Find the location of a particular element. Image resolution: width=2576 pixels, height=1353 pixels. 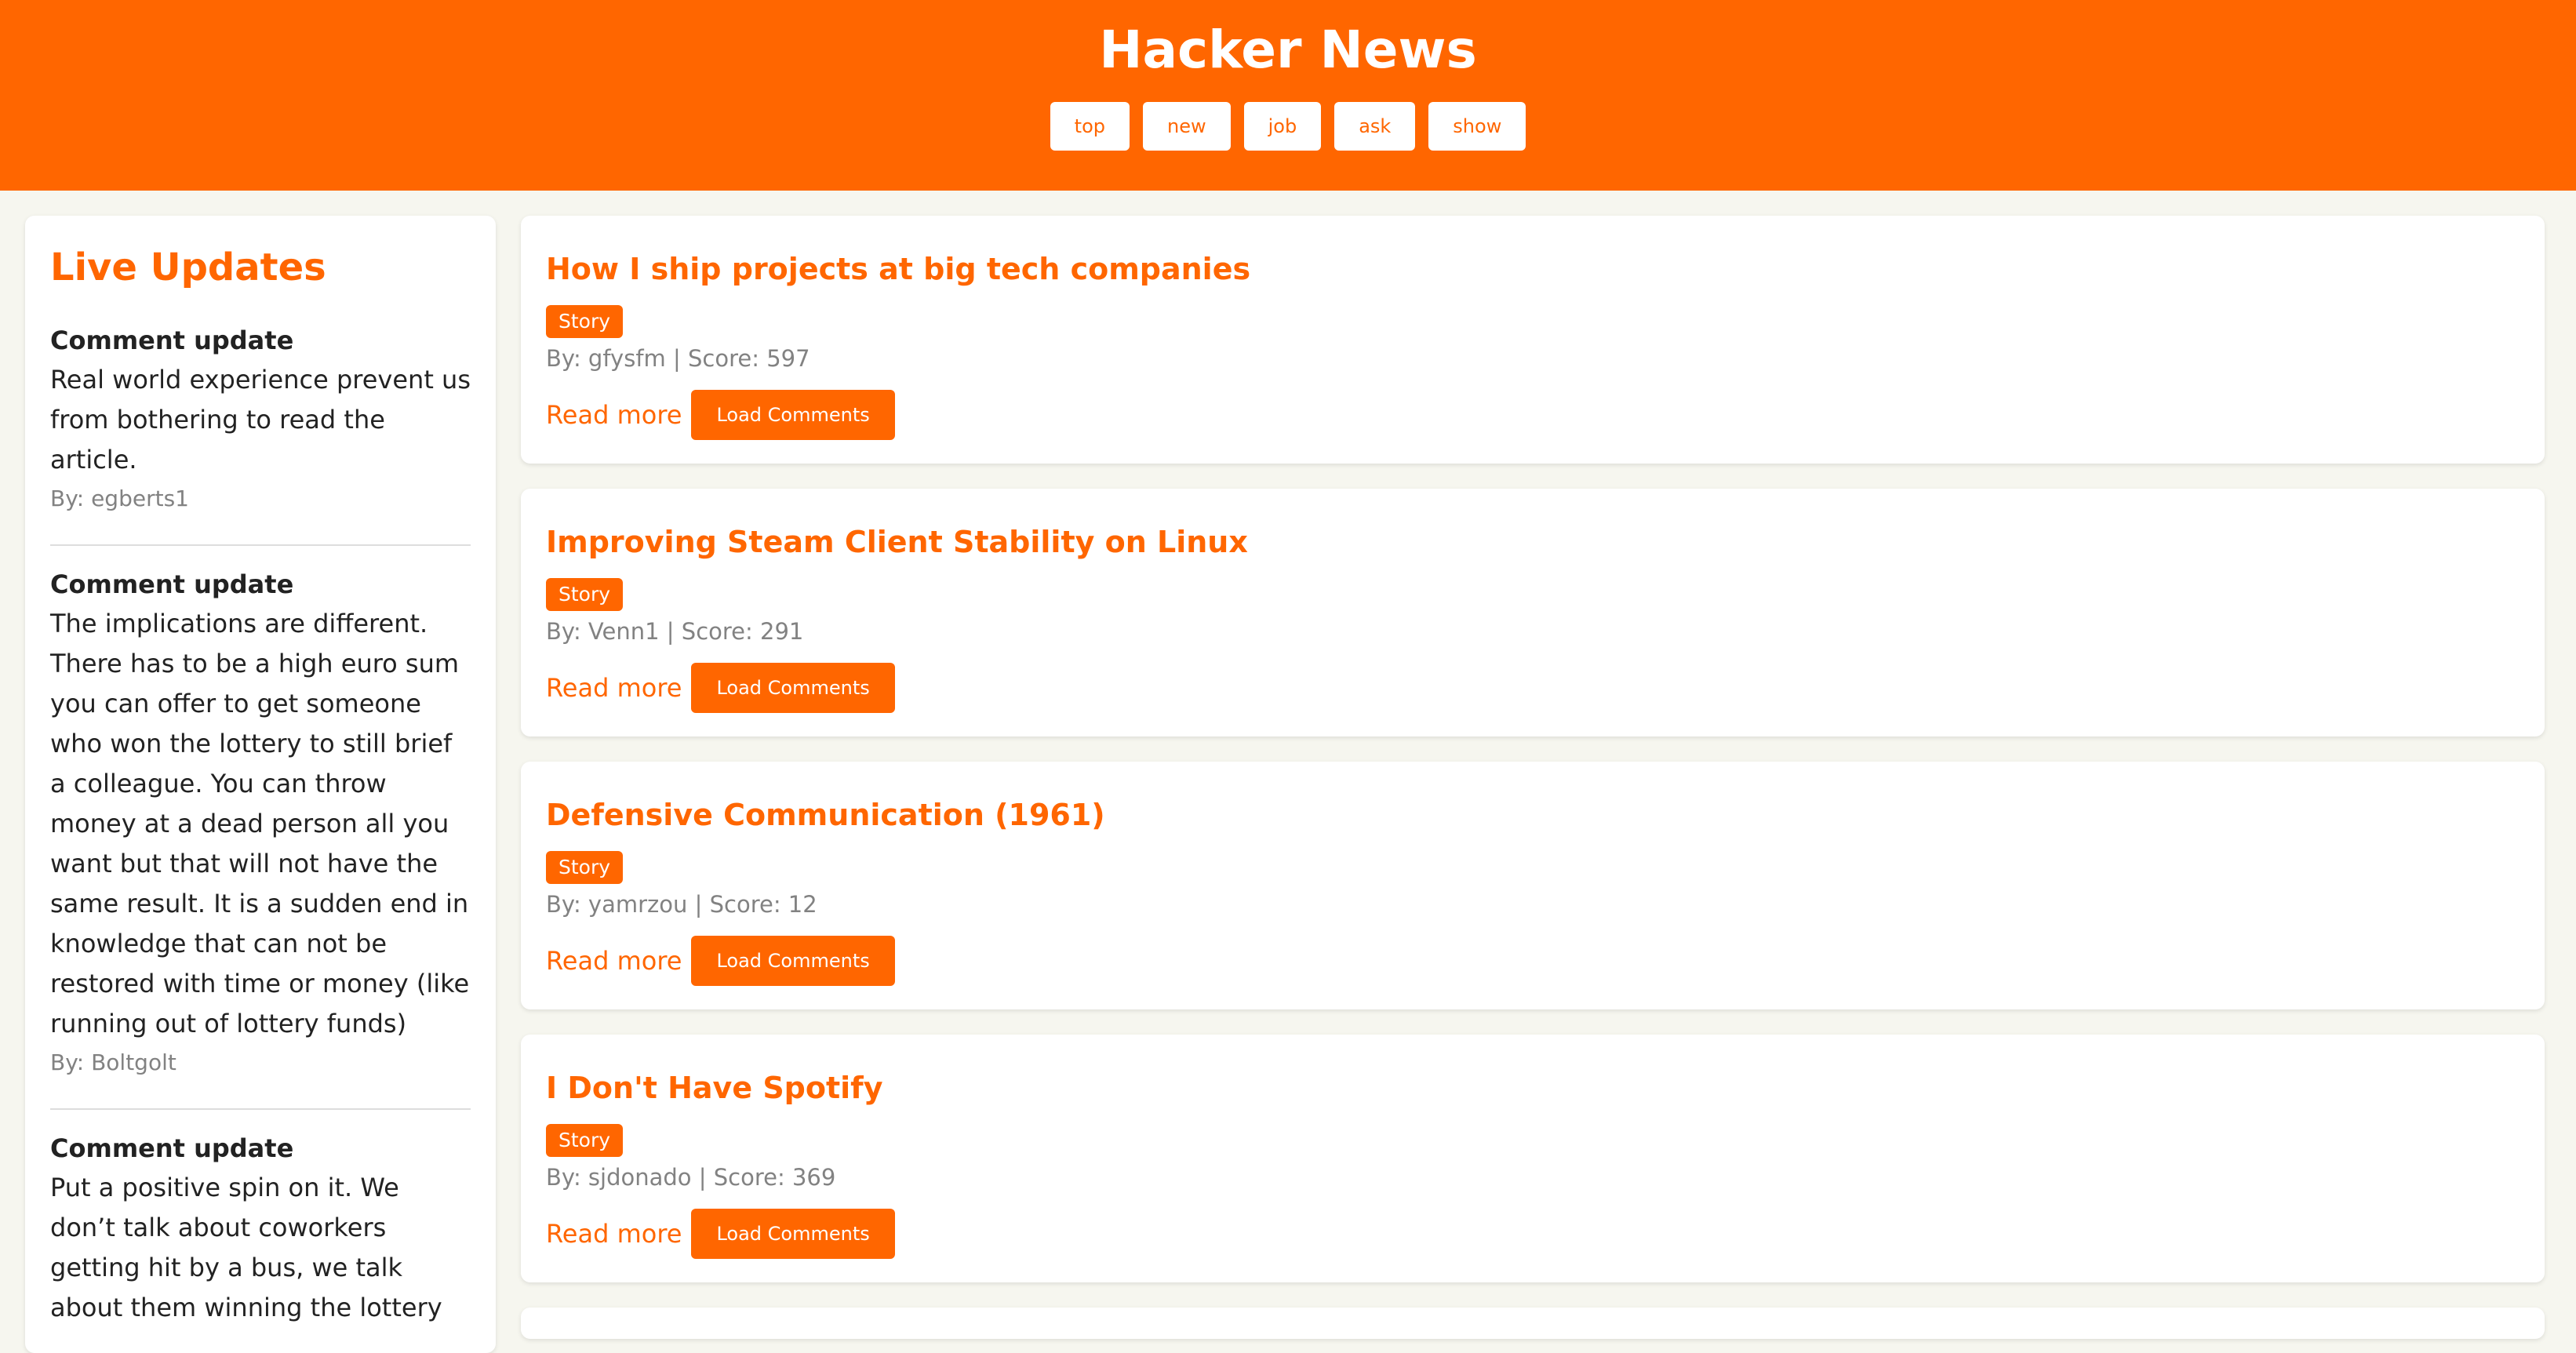

top-nav: top new job ask show is located at coordinates (1288, 126).